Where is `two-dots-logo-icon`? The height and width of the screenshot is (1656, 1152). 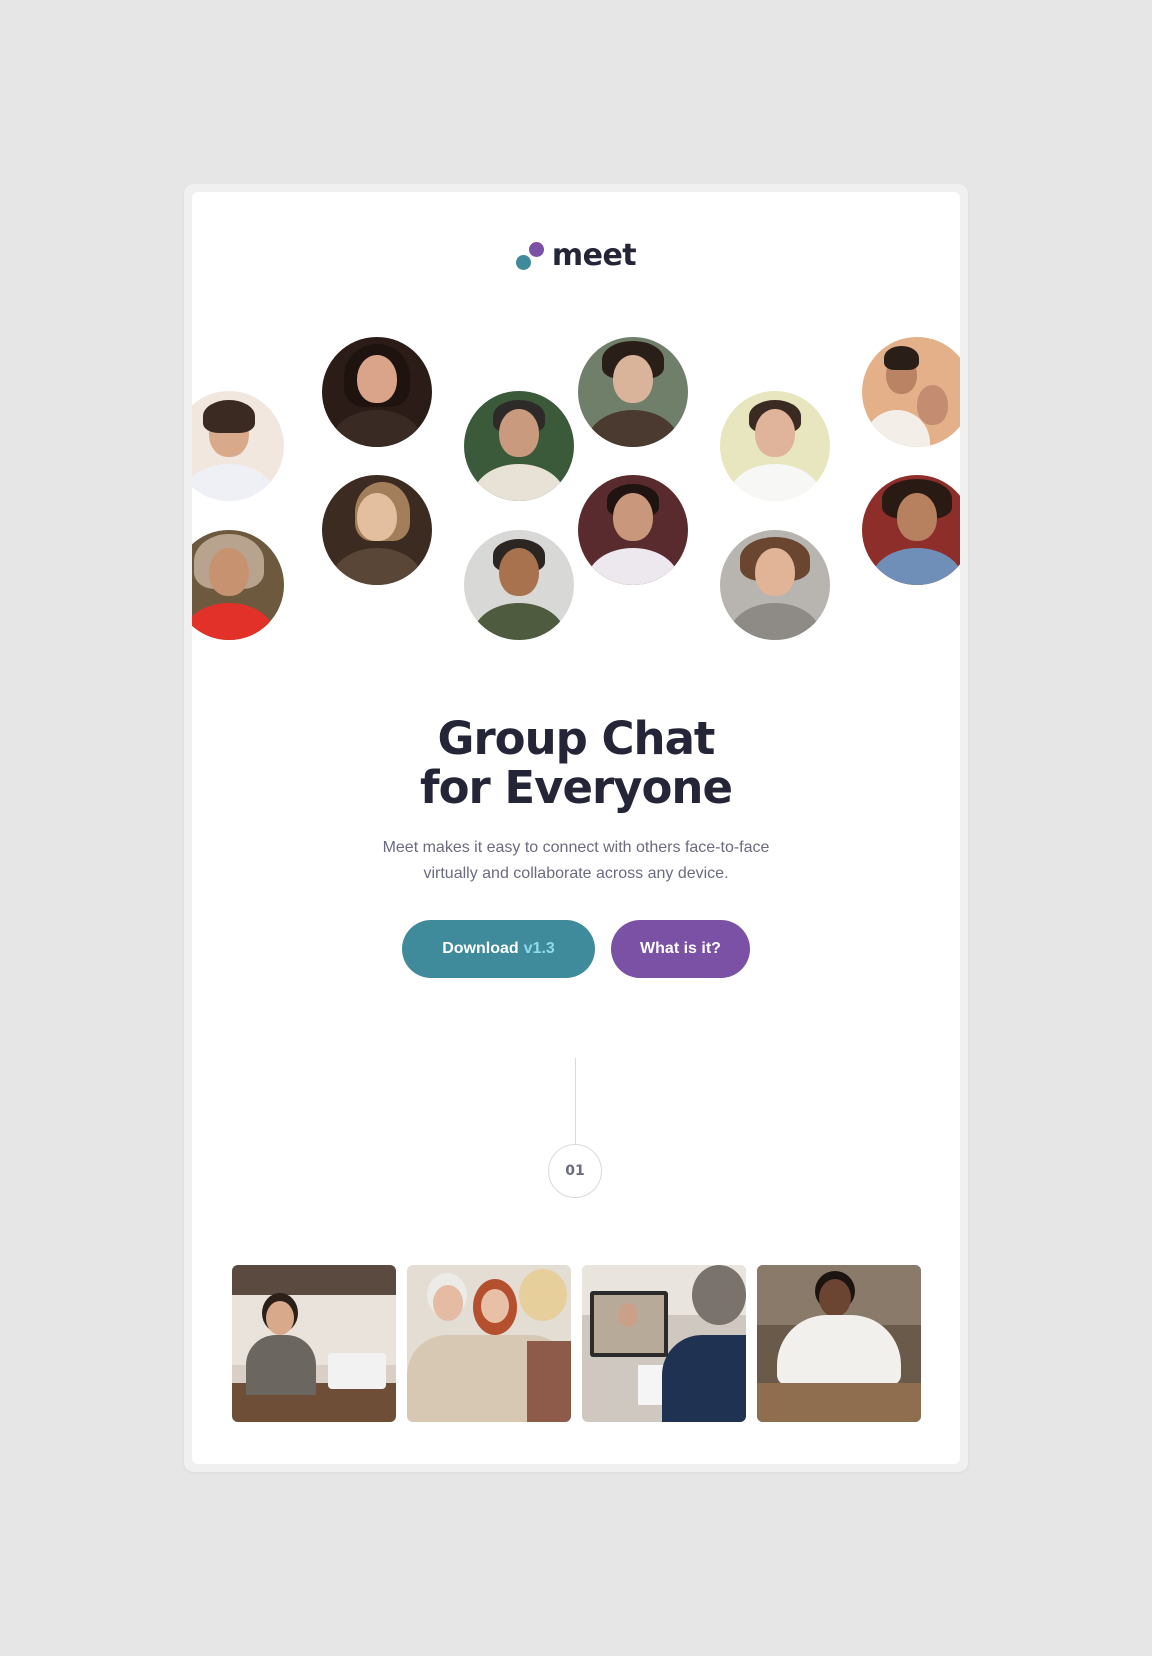
two-dots-logo-icon is located at coordinates (529, 256).